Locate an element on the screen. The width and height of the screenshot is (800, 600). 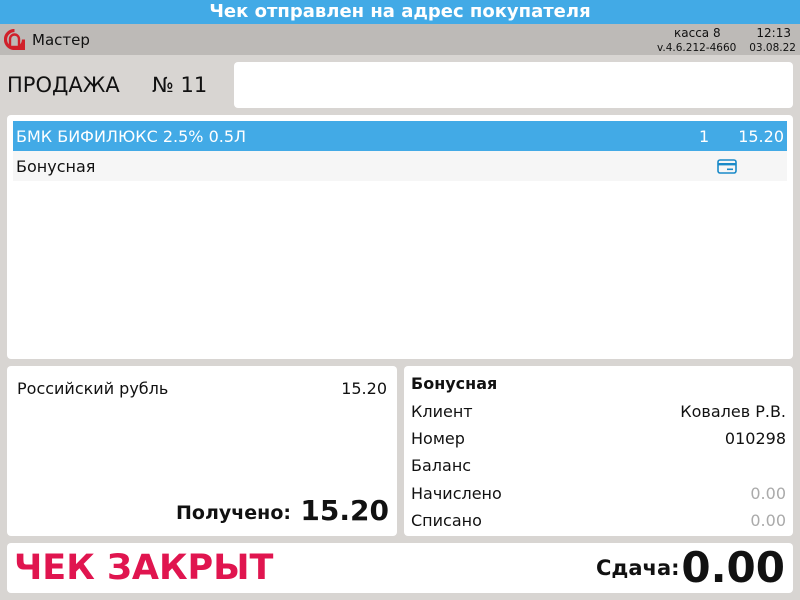
receipt-status-panel: ЧЕК ЗАКРЫТ Сдача: 0.00 is located at coordinates (400, 568).